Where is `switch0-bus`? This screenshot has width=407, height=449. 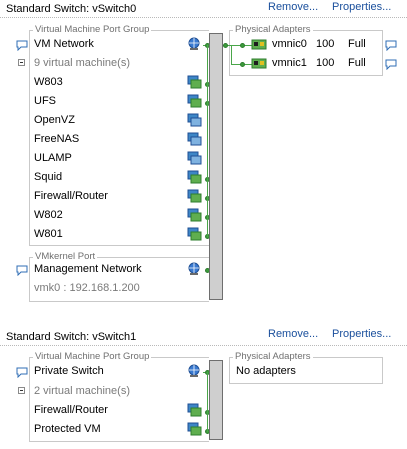 switch0-bus is located at coordinates (216, 166).